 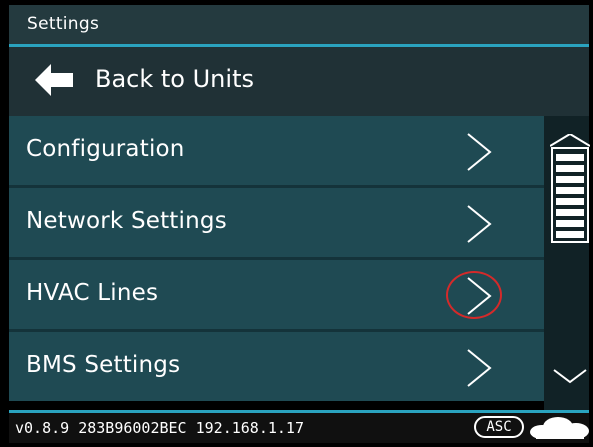 What do you see at coordinates (276, 150) in the screenshot?
I see `menu-item-configuration: Configuration` at bounding box center [276, 150].